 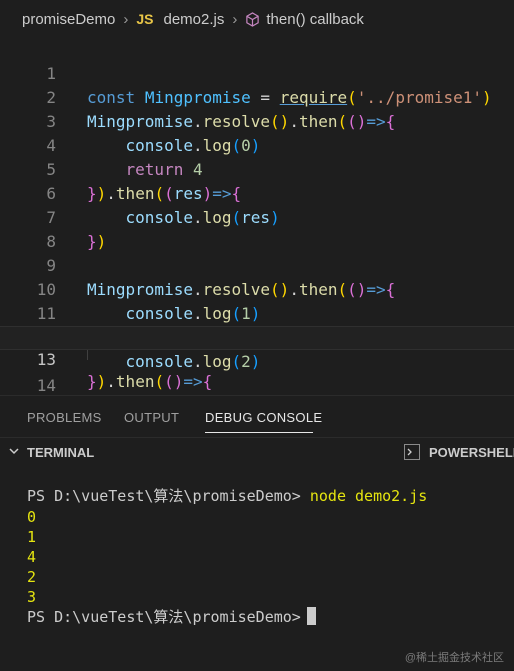 What do you see at coordinates (194, 19) in the screenshot?
I see `breadcrumb-file: demo2.js` at bounding box center [194, 19].